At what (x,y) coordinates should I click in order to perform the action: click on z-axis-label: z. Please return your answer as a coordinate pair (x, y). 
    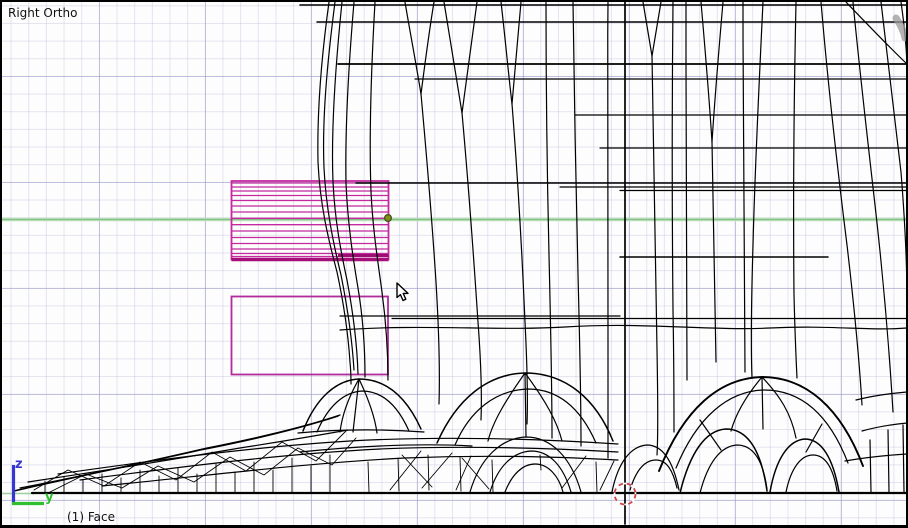
    Looking at the image, I should click on (19, 464).